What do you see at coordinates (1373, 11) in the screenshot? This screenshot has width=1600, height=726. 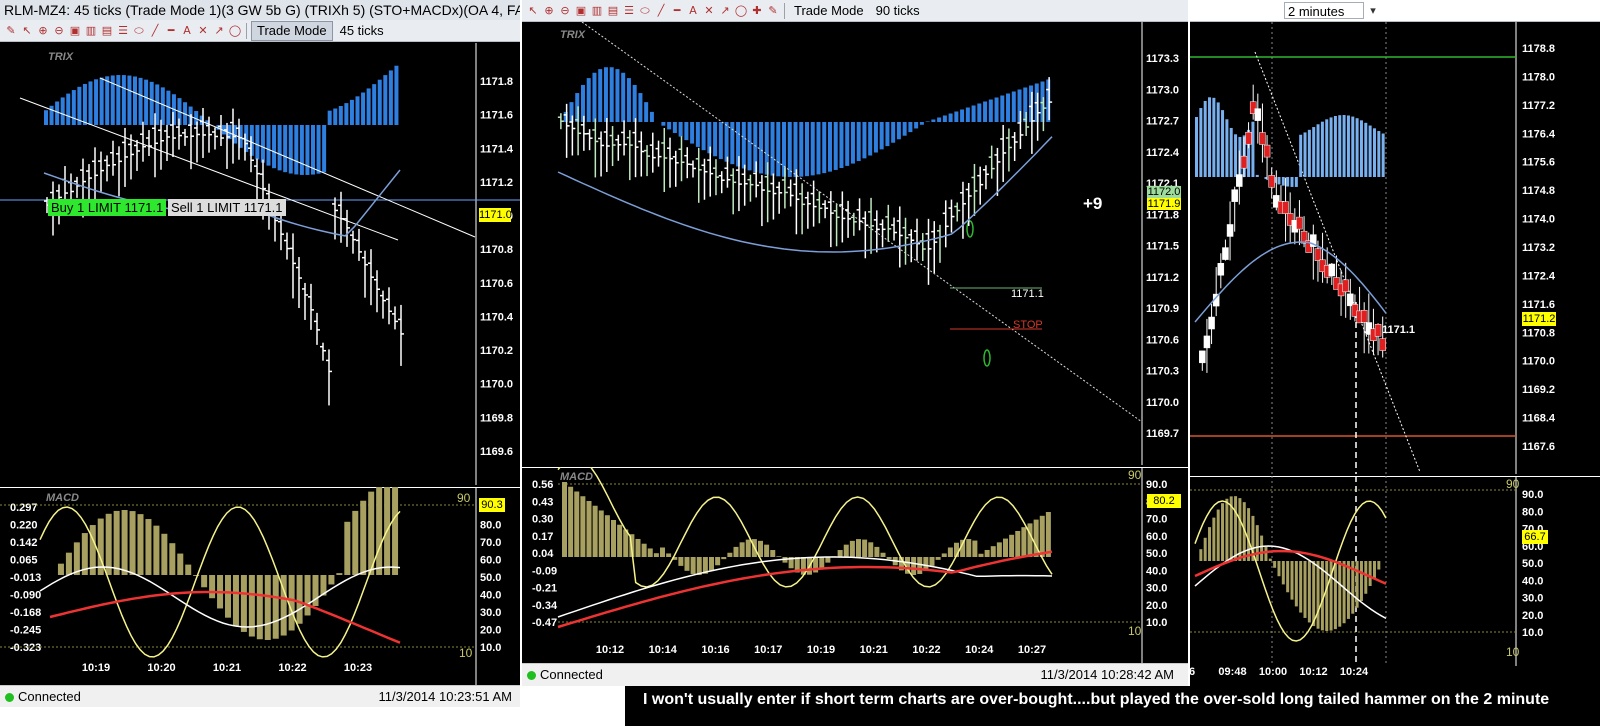 I see `chevron-down-icon: ▾` at bounding box center [1373, 11].